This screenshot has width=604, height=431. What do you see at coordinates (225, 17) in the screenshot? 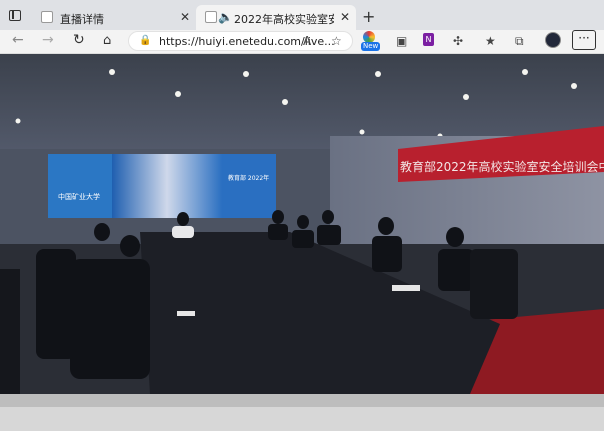
I see `audio-playing-icon: 🔈` at bounding box center [225, 17].